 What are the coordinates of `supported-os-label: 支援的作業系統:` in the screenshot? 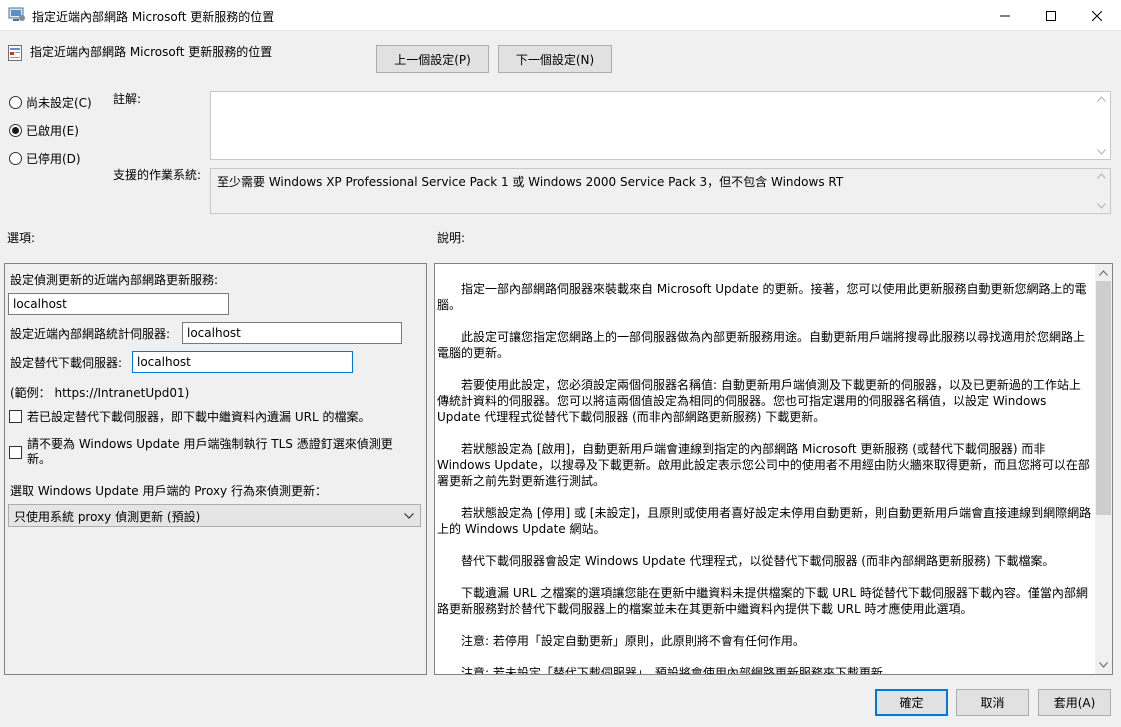 It's located at (157, 175).